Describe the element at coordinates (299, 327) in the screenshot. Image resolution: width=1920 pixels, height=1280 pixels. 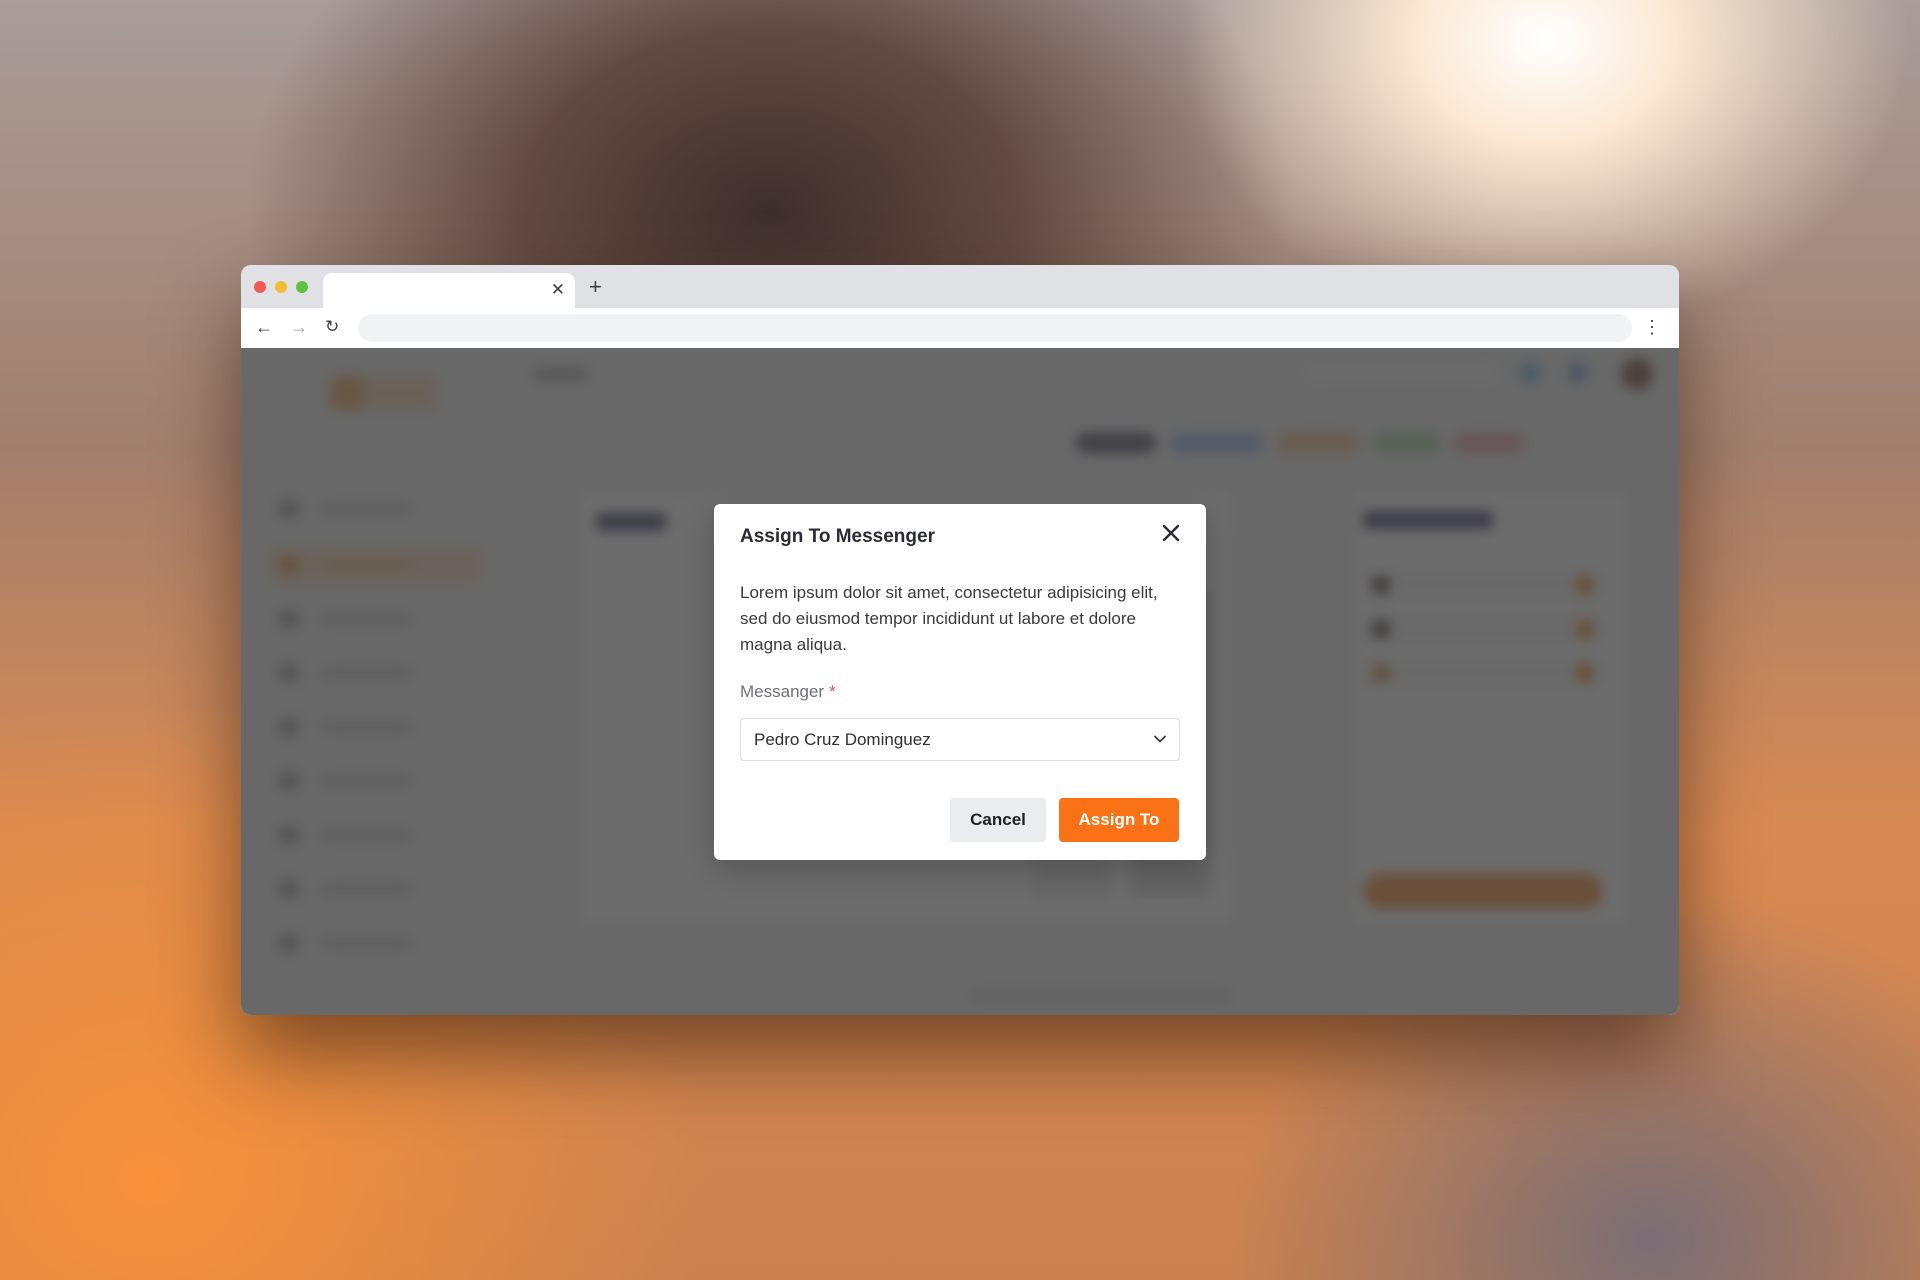
I see `arrow-right-icon: →` at that location.